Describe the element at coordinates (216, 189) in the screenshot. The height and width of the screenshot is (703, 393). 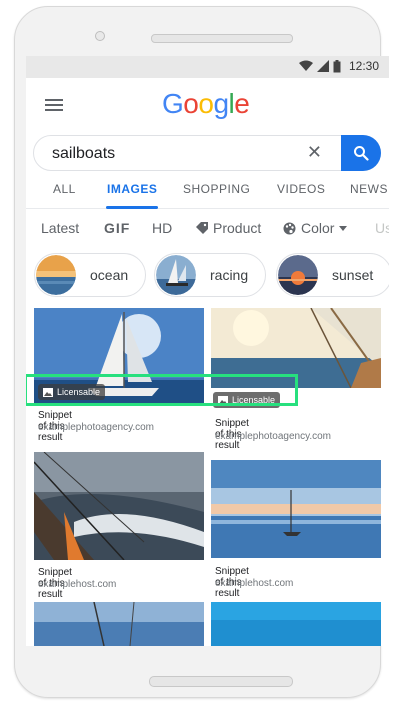
I see `tab-shopping: SHOPPING` at that location.